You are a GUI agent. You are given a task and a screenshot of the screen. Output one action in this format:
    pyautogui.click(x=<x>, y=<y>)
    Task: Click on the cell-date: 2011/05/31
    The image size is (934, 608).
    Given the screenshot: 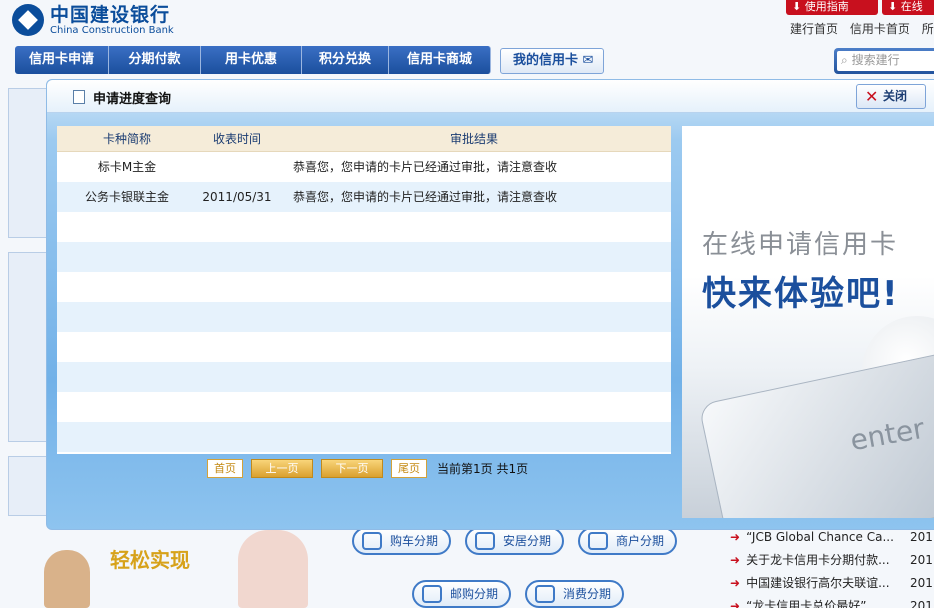 What is the action you would take?
    pyautogui.click(x=237, y=197)
    